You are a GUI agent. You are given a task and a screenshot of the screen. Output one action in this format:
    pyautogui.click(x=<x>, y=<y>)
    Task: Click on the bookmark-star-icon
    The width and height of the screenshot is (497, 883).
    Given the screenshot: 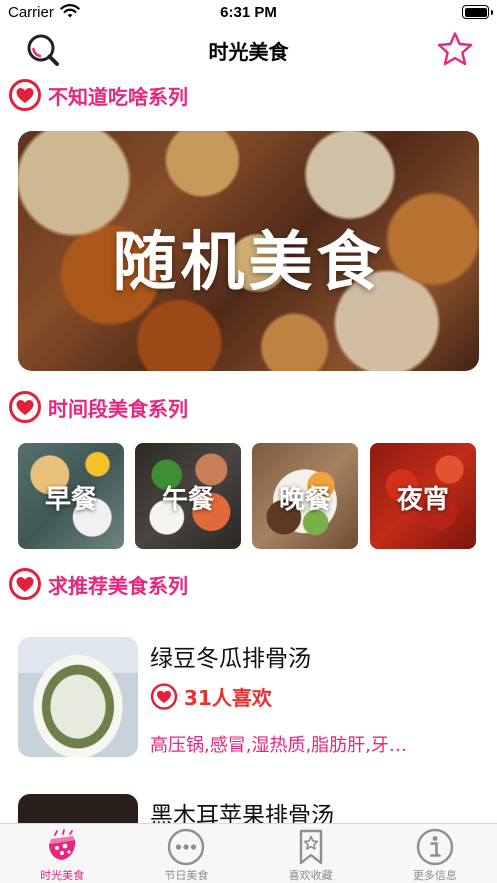 What is the action you would take?
    pyautogui.click(x=310, y=847)
    